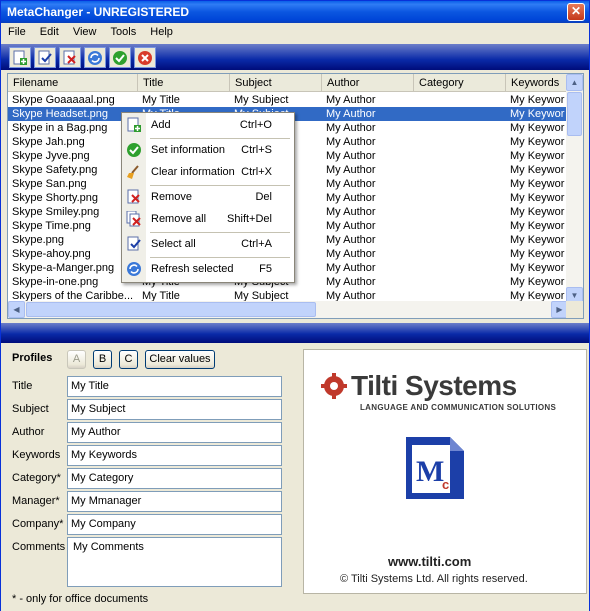 The width and height of the screenshot is (590, 611). Describe the element at coordinates (145, 57) in the screenshot. I see `toolbar-clear-button` at that location.